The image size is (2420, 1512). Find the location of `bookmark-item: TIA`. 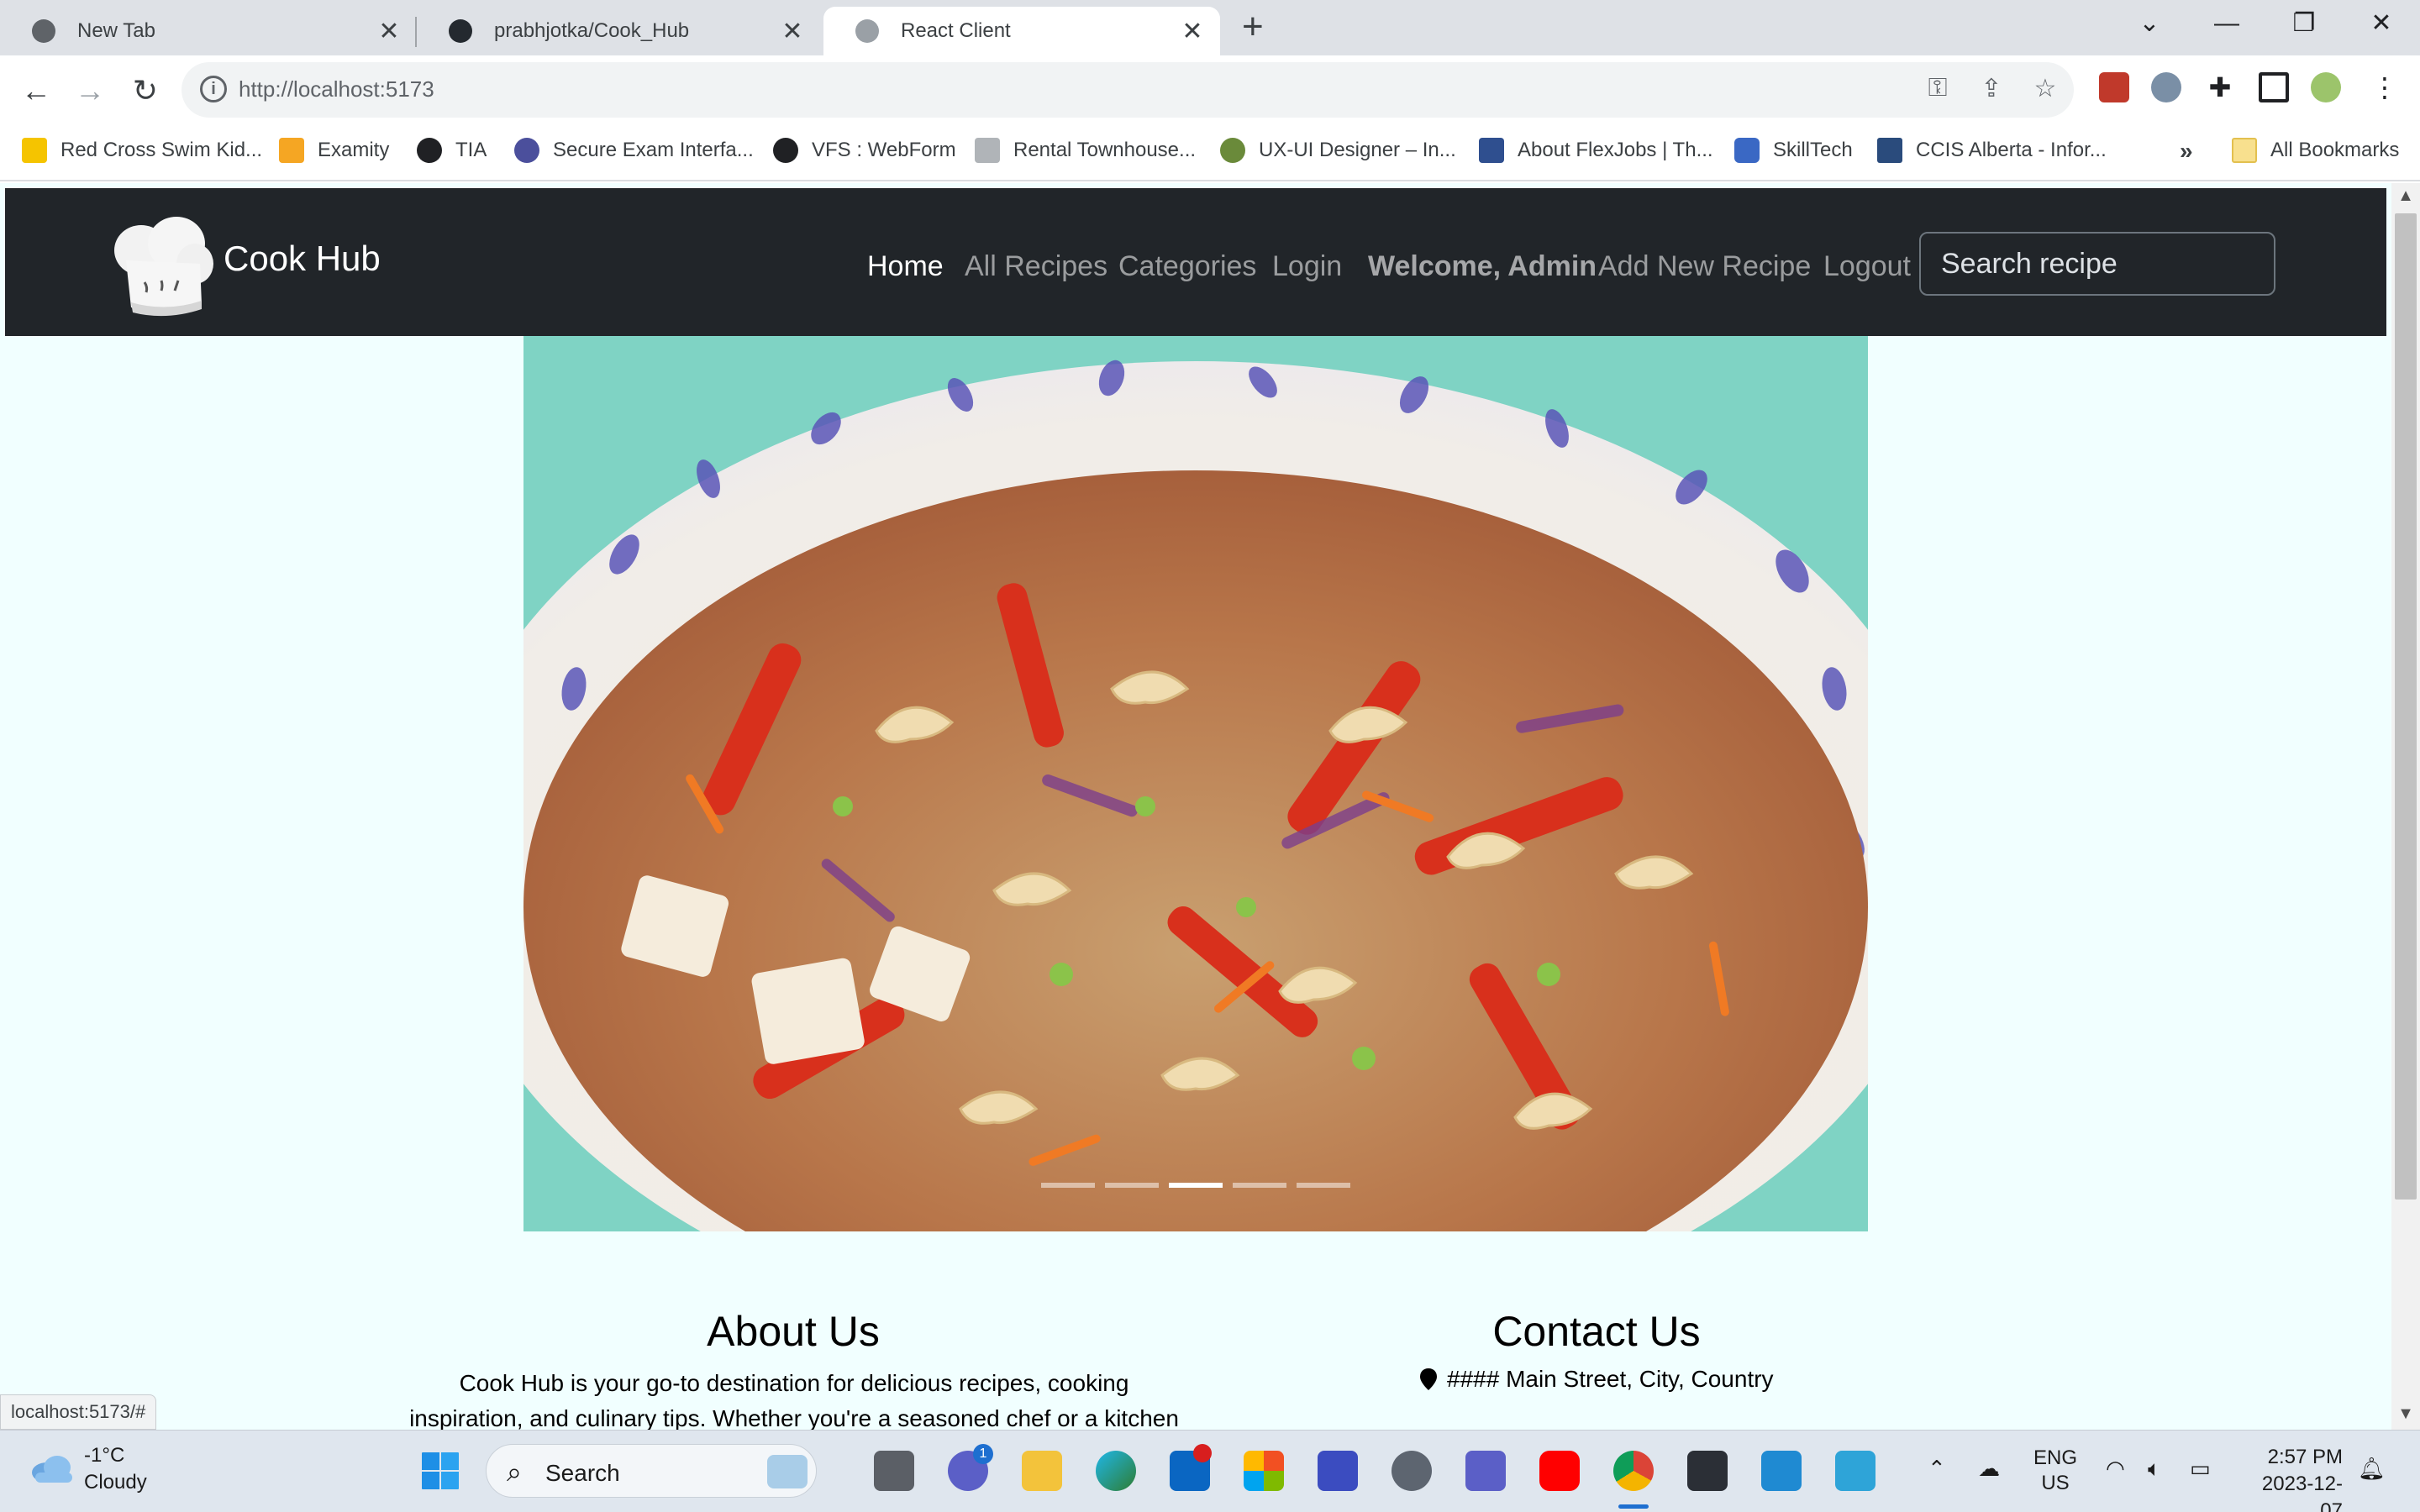

bookmark-item: TIA is located at coordinates (452, 150).